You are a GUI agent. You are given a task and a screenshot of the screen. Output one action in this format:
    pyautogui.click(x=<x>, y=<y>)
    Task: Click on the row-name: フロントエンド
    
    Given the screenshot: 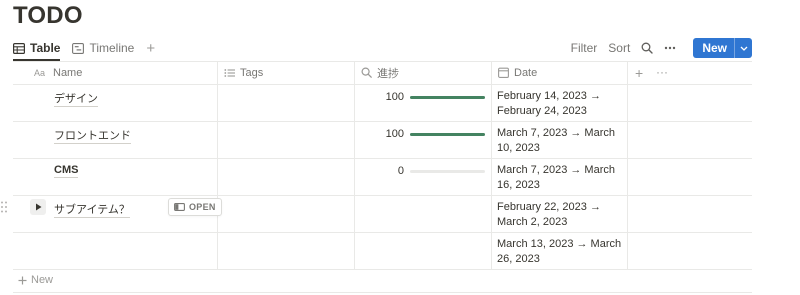 What is the action you would take?
    pyautogui.click(x=92, y=135)
    